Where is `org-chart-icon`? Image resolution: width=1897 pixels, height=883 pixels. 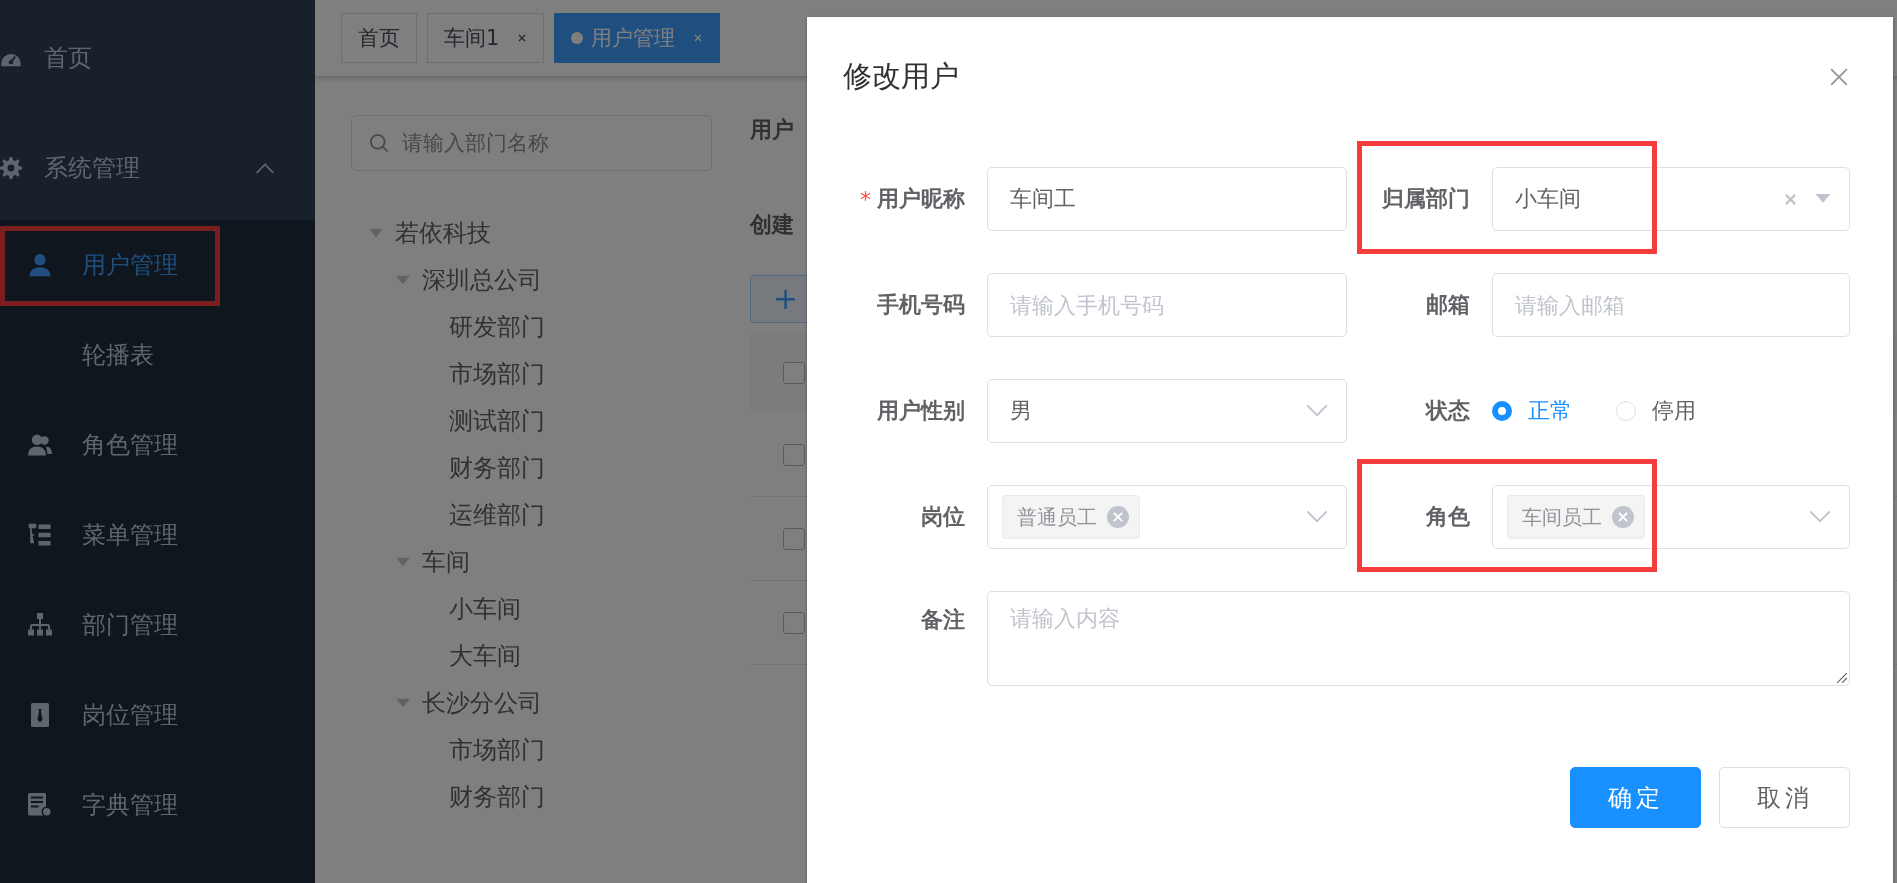
org-chart-icon is located at coordinates (40, 625).